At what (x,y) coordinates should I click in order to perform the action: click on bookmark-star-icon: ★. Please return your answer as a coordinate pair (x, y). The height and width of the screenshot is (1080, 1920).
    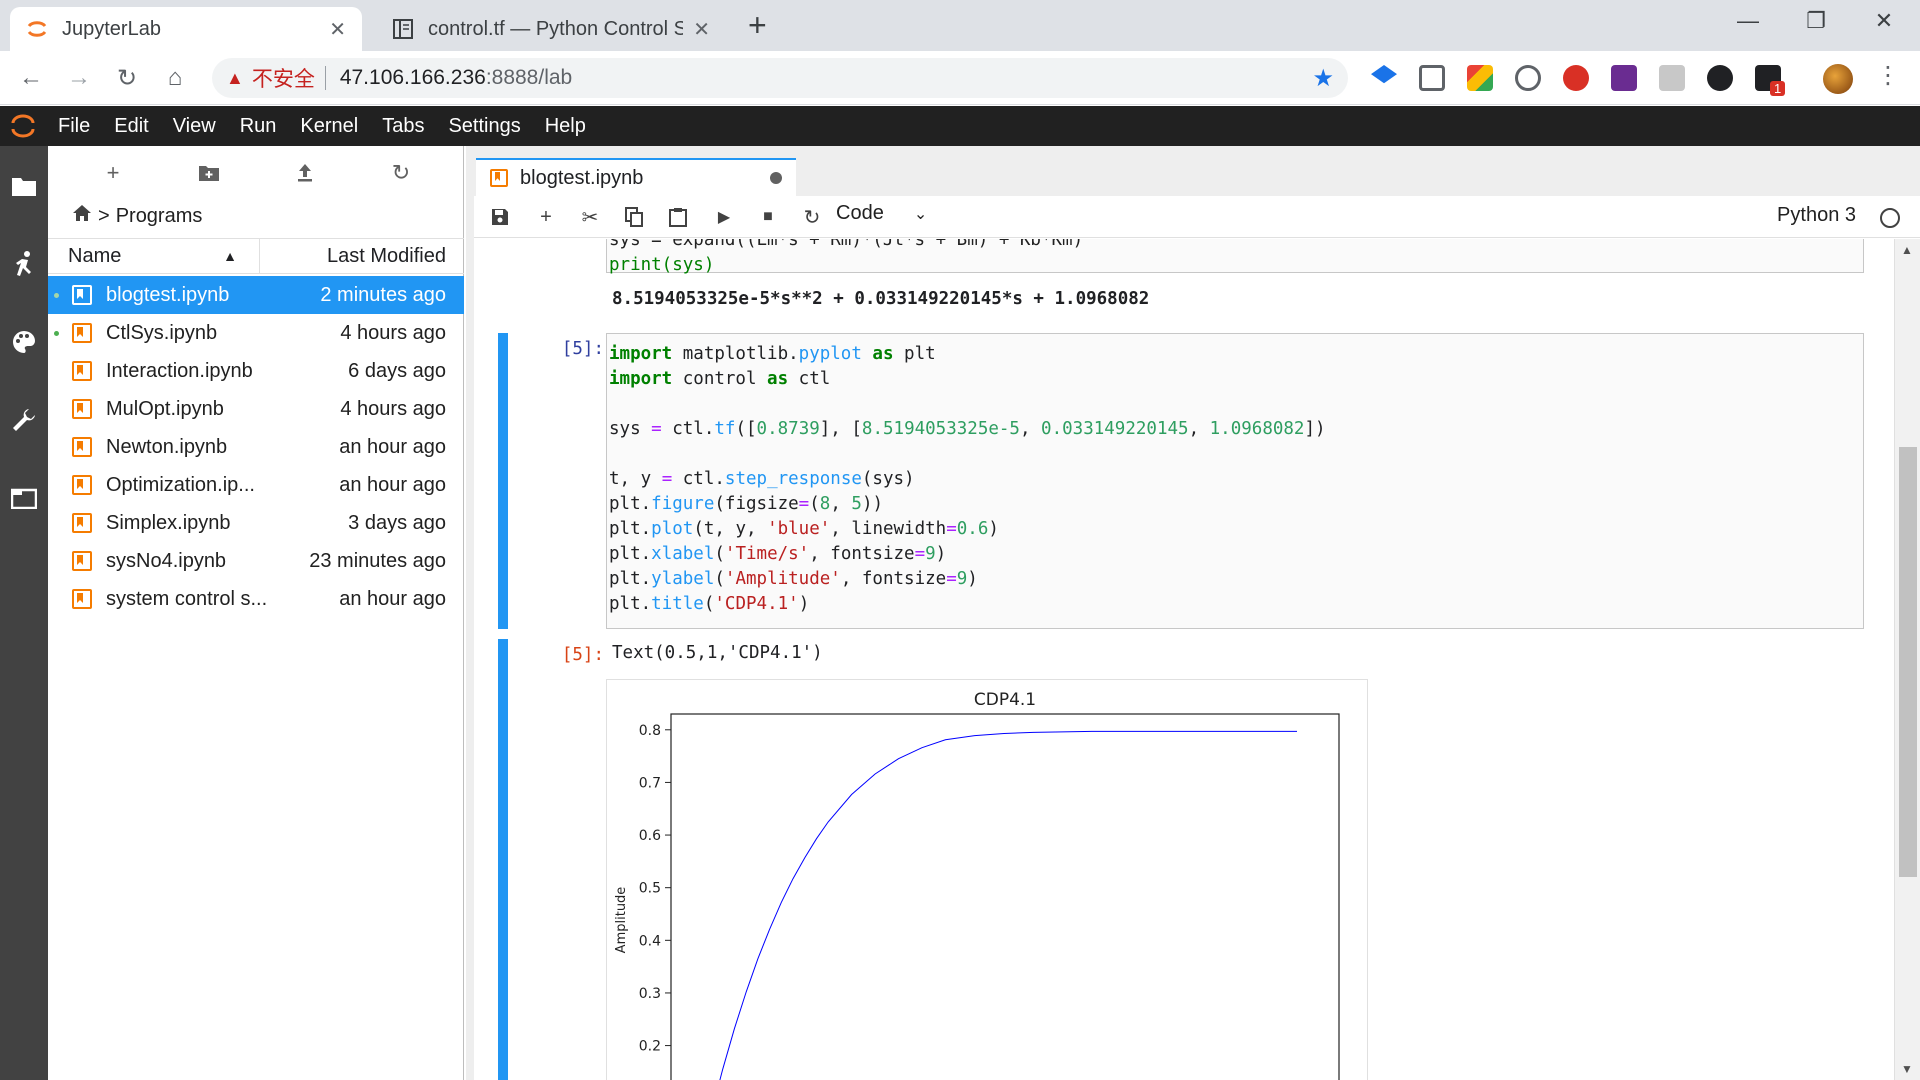
    Looking at the image, I should click on (1323, 78).